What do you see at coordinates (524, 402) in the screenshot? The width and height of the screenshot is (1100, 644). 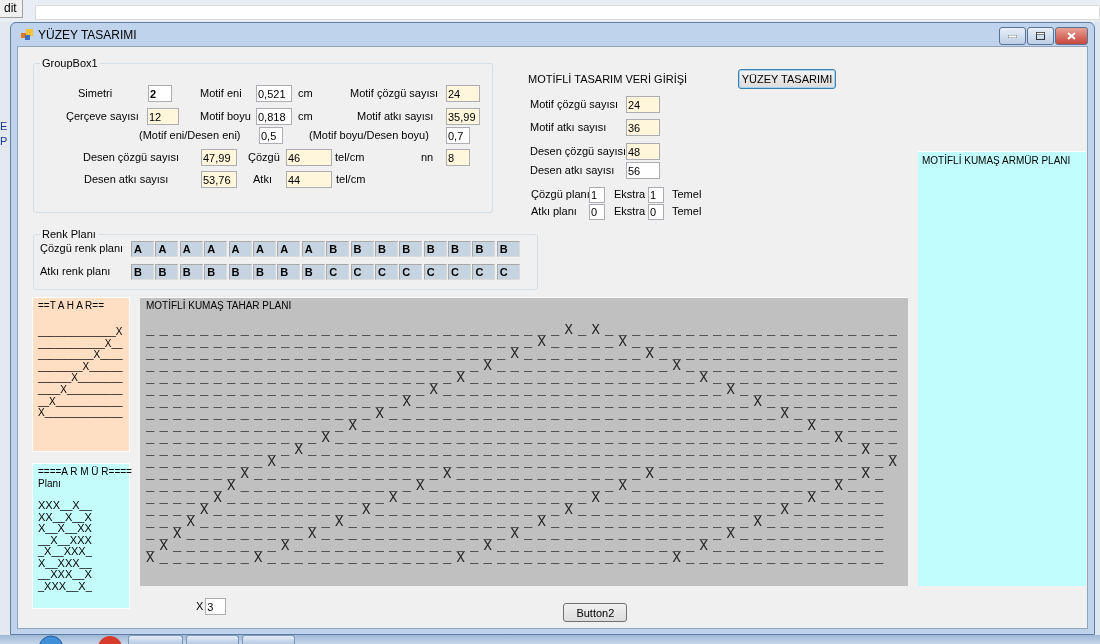 I see `pattern-line: ___________________X_________________________X__________` at bounding box center [524, 402].